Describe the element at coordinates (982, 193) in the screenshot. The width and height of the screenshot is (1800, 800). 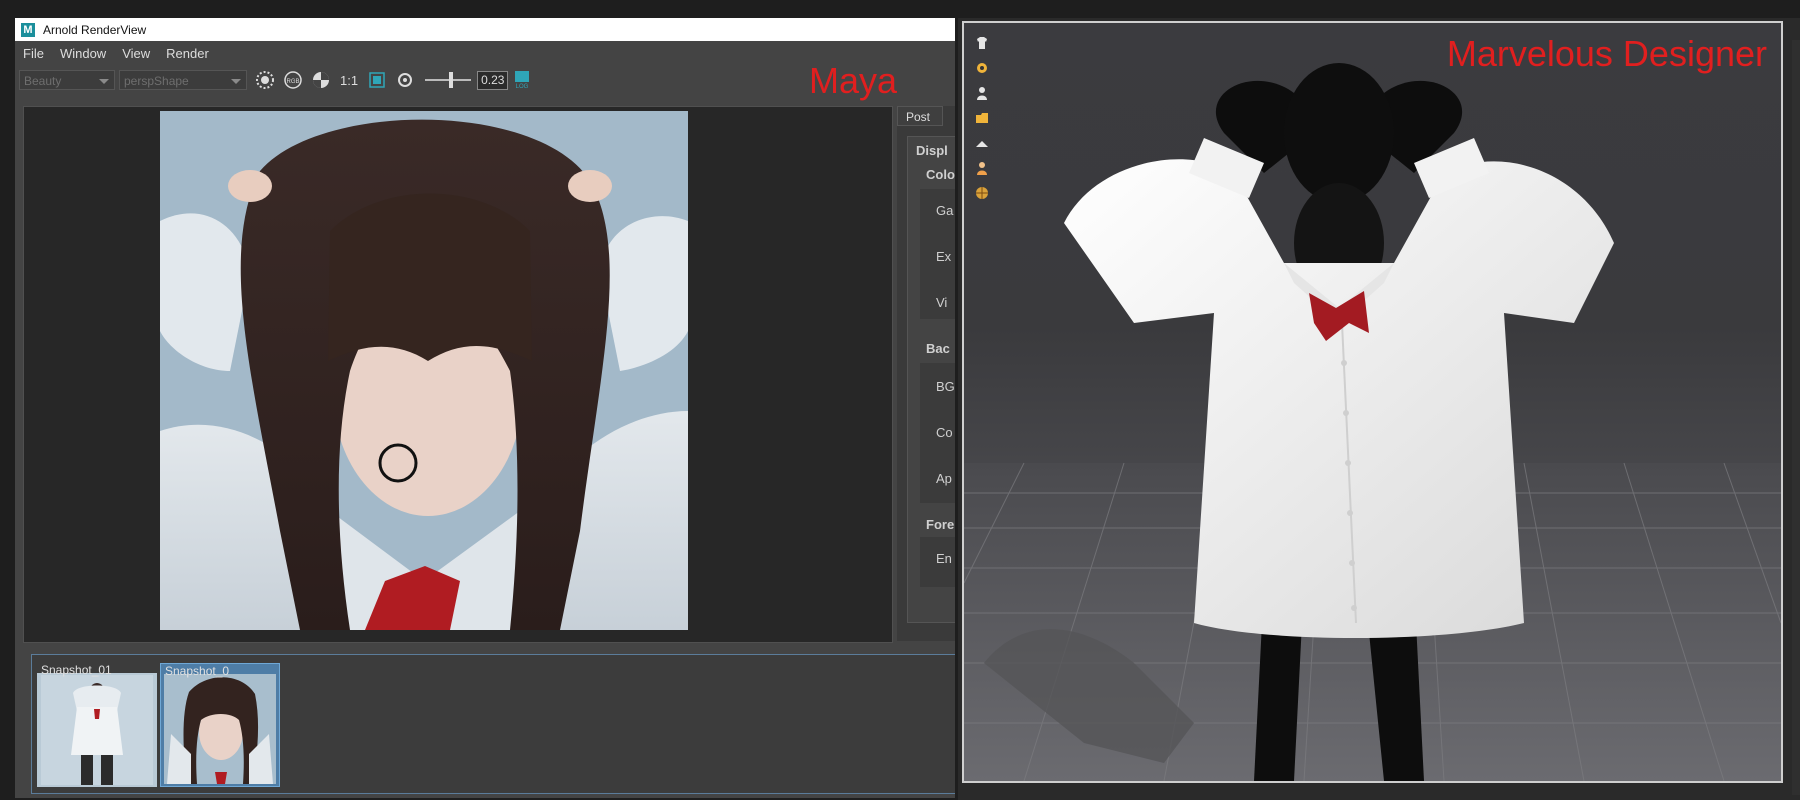
I see `globe-icon` at that location.